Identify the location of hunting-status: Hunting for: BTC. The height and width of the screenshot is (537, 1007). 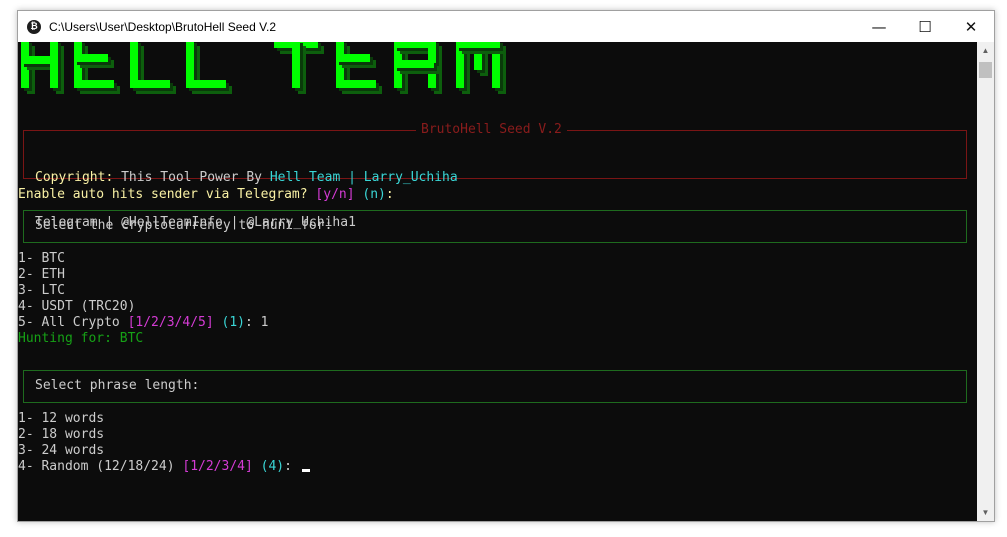
(81, 338).